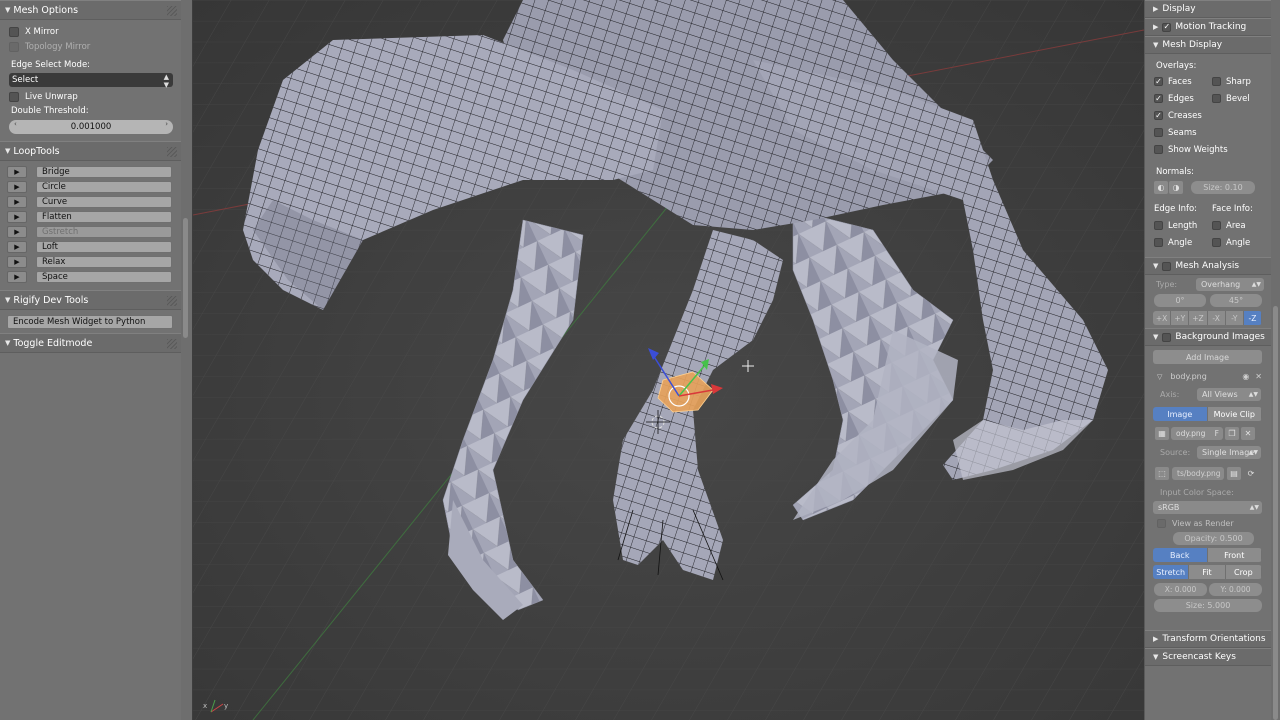  I want to click on edges-checkbox: ✓ Edges, so click(1183, 99).